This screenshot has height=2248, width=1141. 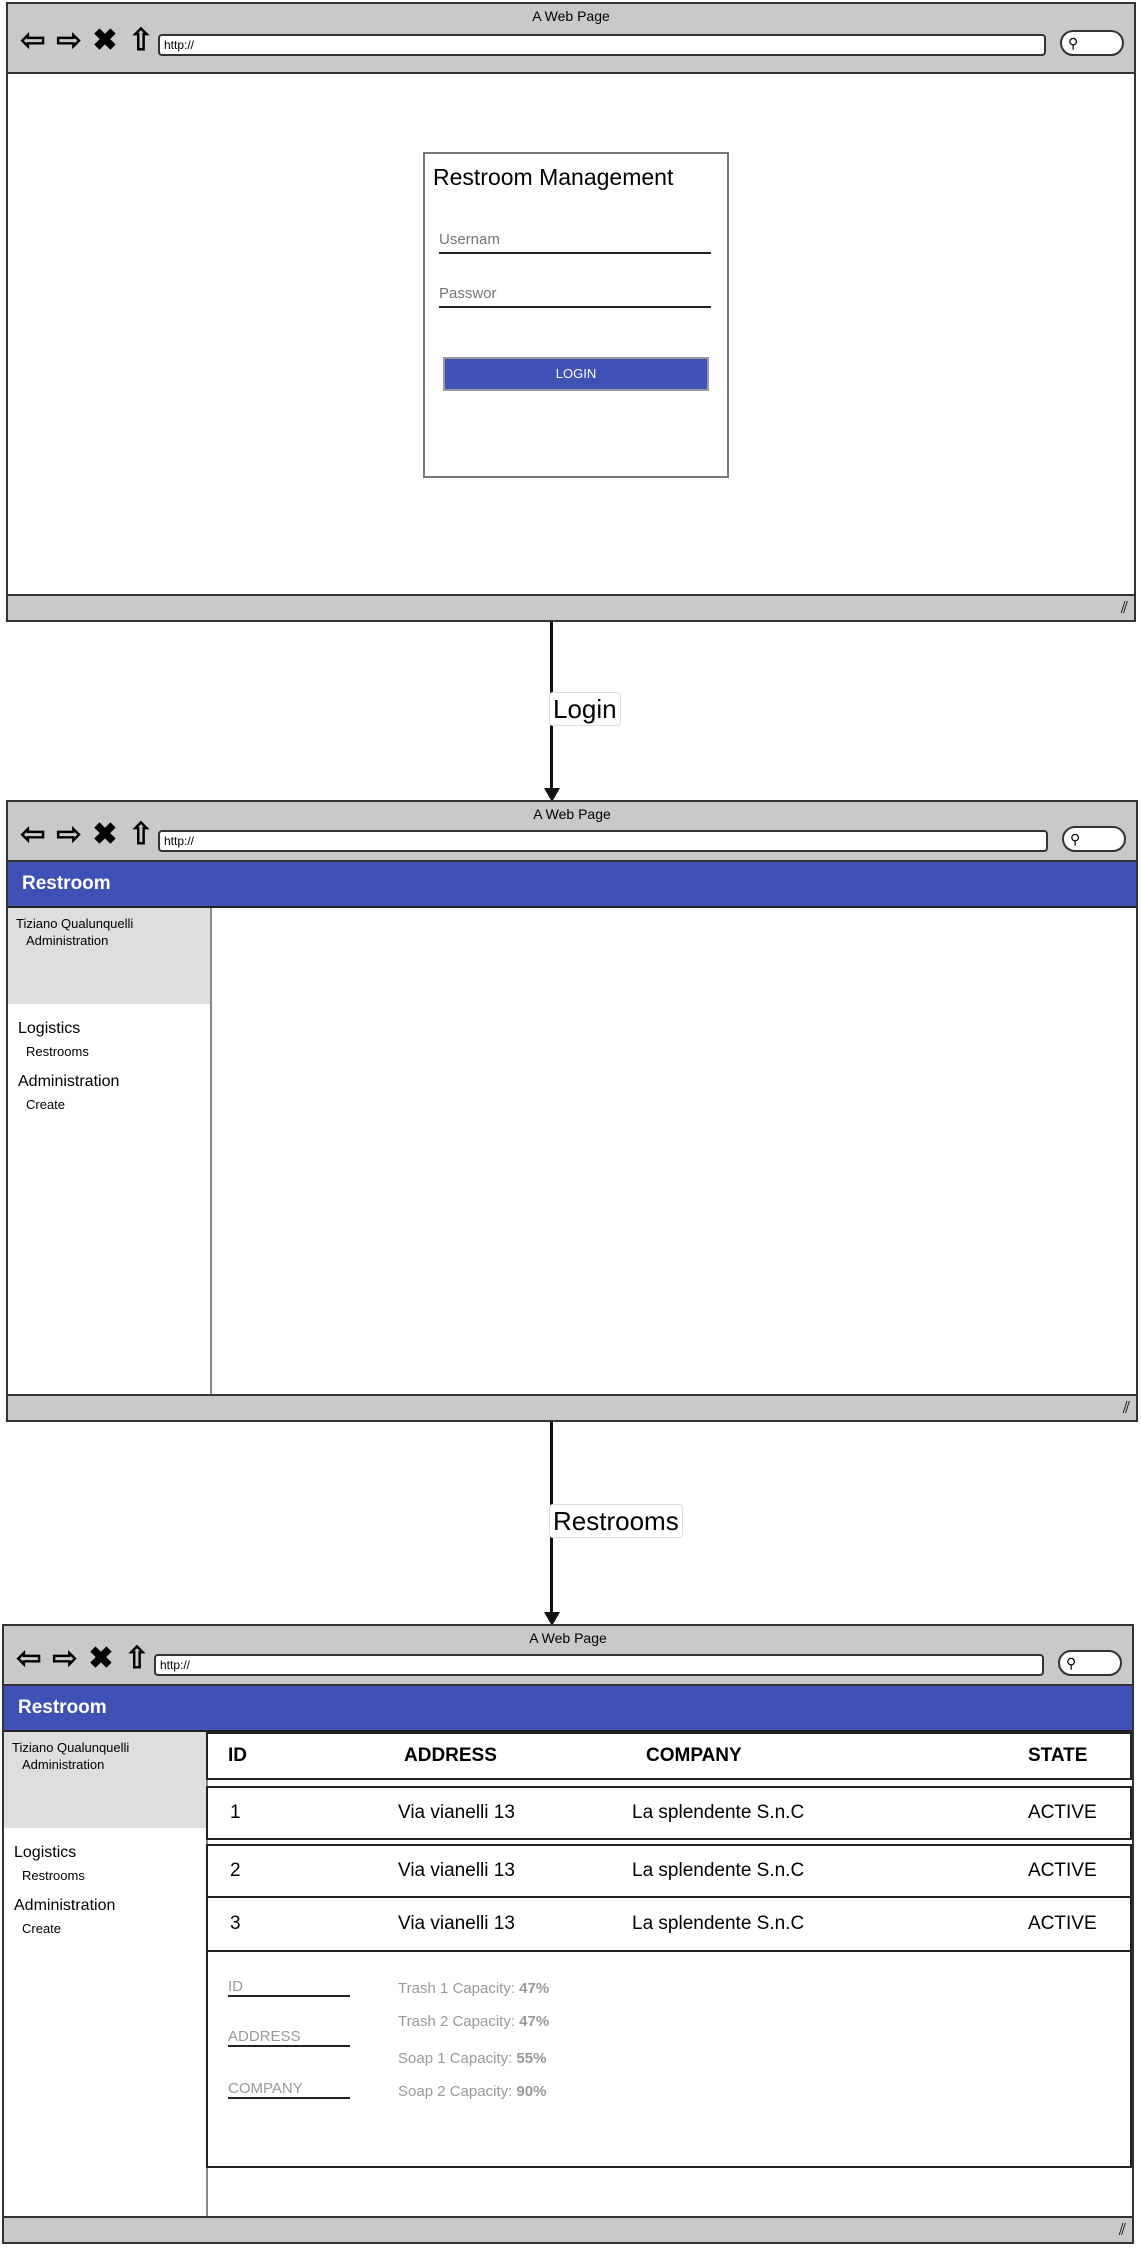 I want to click on login-card: Restroom Management LOGIN, so click(x=576, y=315).